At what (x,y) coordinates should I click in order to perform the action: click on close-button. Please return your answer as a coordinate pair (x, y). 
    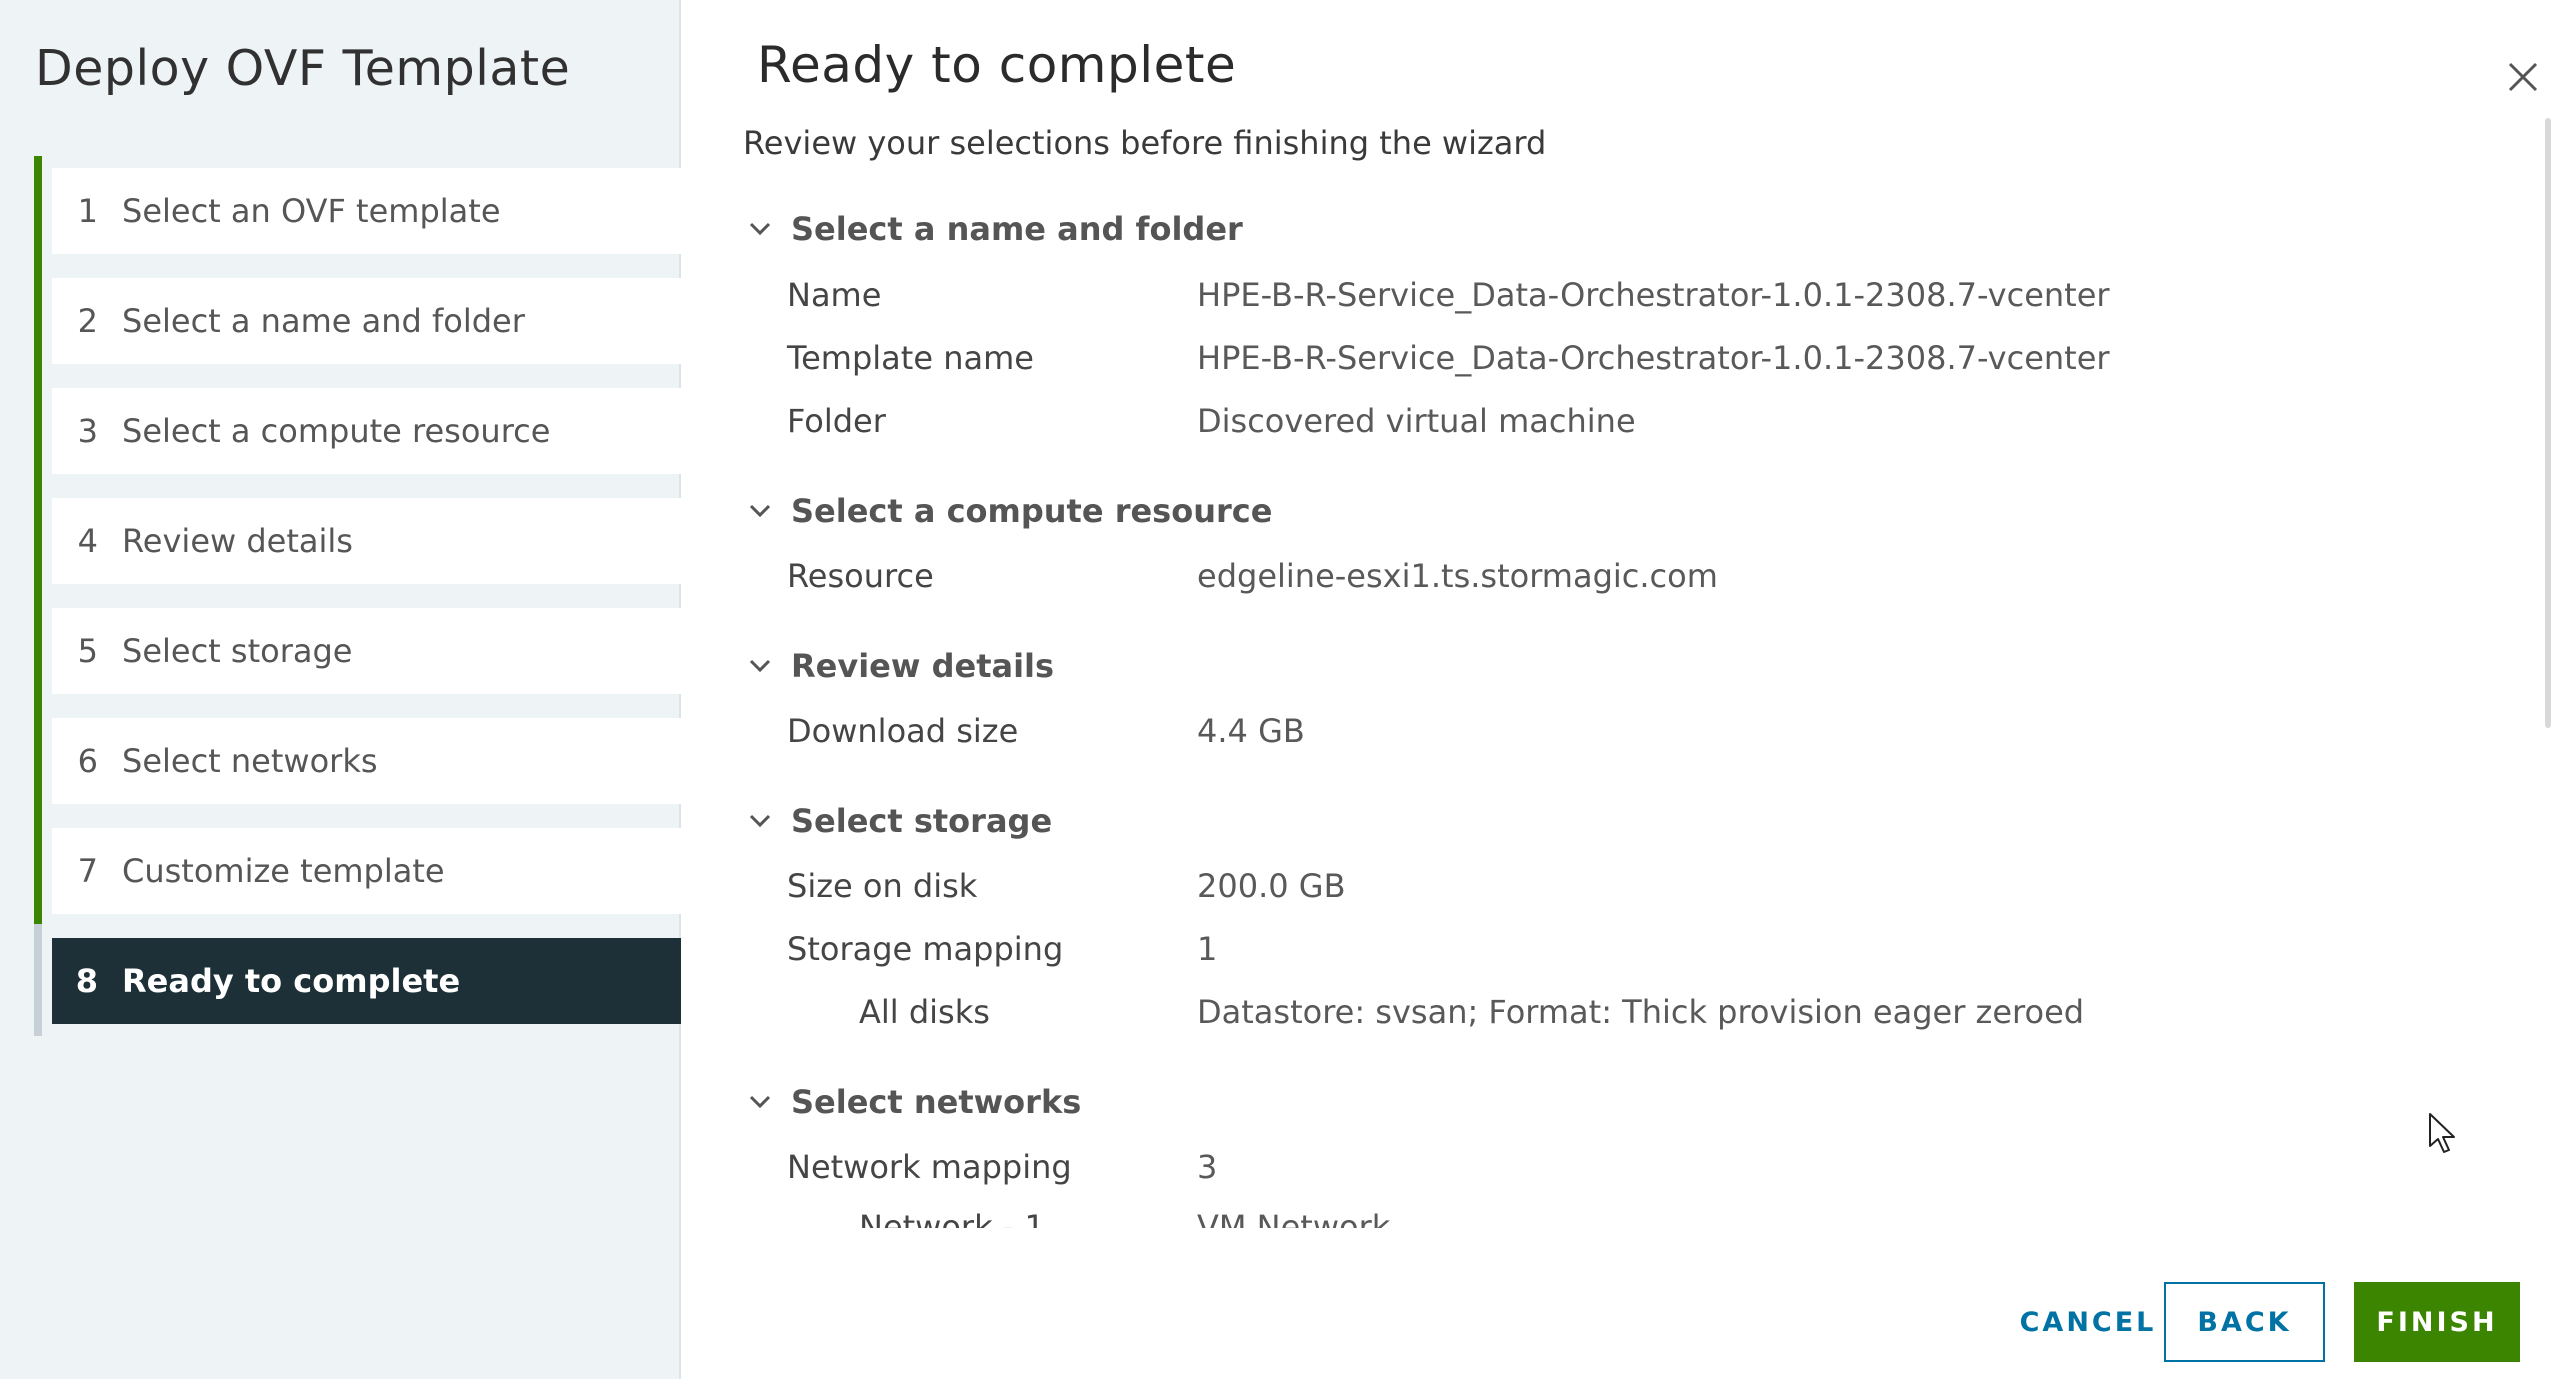
    Looking at the image, I should click on (2523, 77).